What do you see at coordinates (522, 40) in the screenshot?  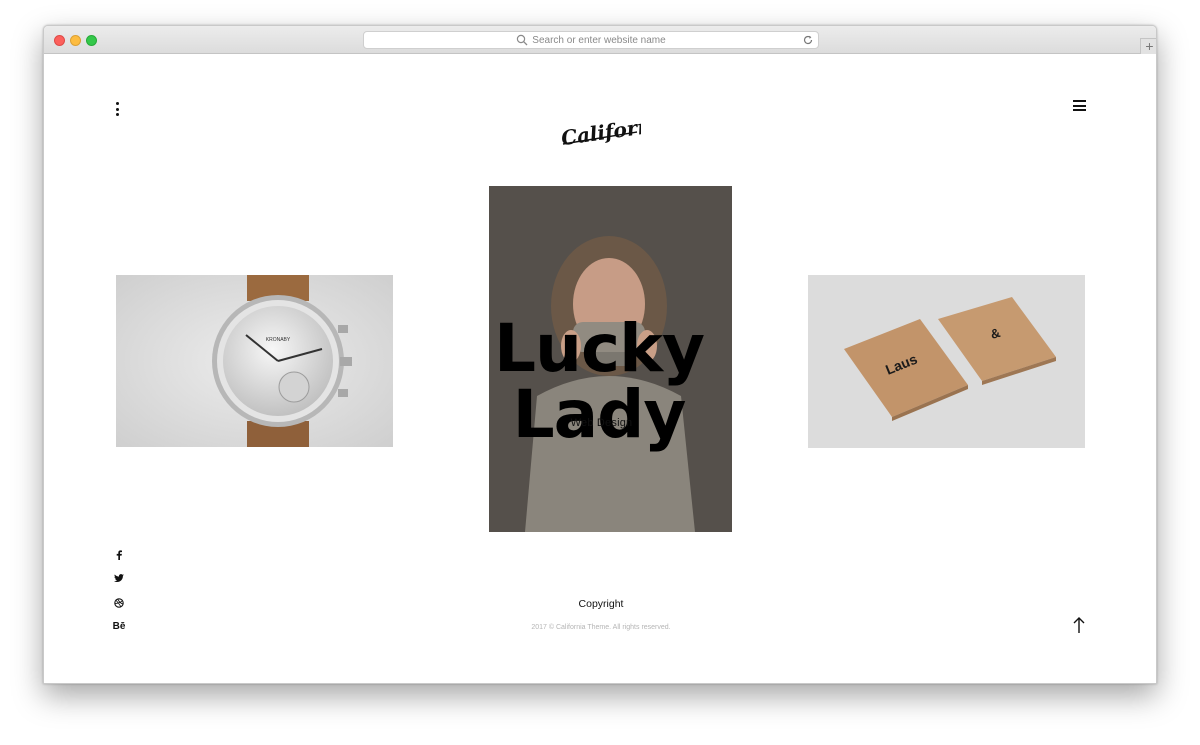 I see `search-icon` at bounding box center [522, 40].